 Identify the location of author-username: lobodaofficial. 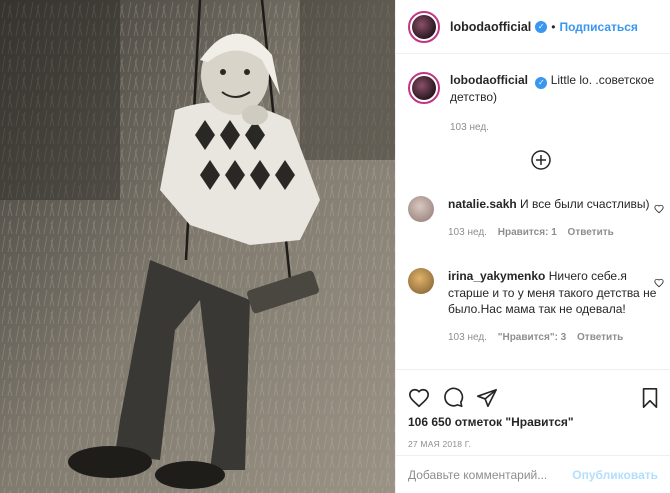
(490, 27).